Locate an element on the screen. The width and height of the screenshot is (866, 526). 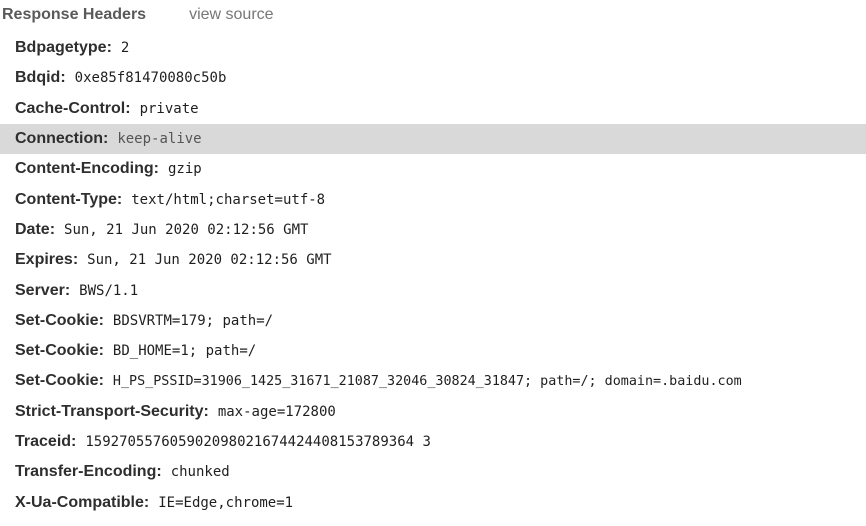
header-name: Traceid is located at coordinates (43, 441).